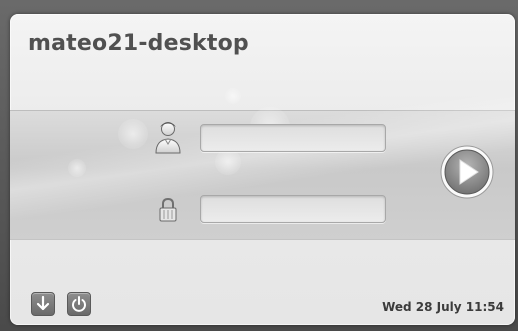  Describe the element at coordinates (138, 43) in the screenshot. I see `hostname-title: mateo21-desktop` at that location.